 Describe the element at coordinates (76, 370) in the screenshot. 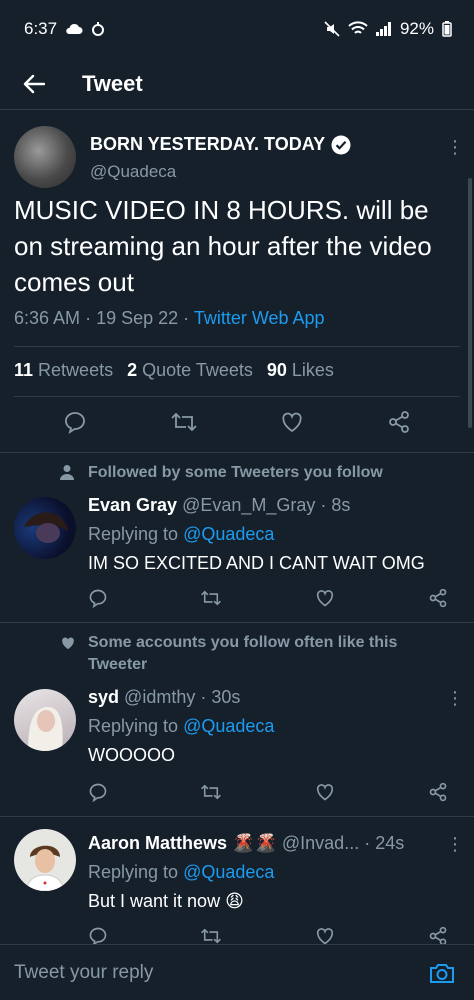

I see `retweets-label: Retweets` at that location.